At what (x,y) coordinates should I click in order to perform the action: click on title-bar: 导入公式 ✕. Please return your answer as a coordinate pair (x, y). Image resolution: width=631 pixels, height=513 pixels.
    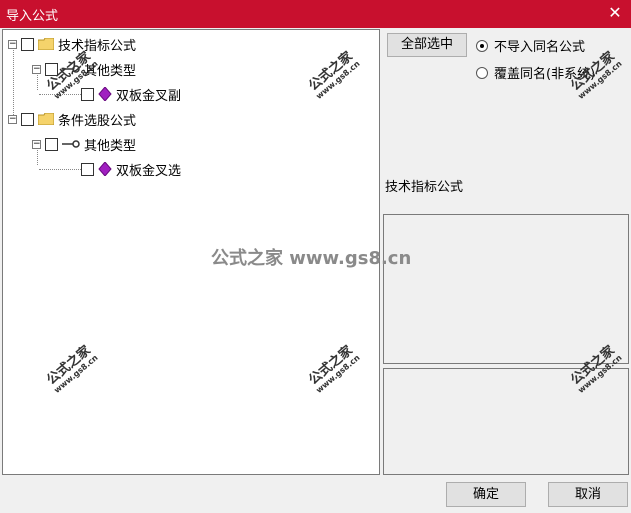
    Looking at the image, I should click on (315, 14).